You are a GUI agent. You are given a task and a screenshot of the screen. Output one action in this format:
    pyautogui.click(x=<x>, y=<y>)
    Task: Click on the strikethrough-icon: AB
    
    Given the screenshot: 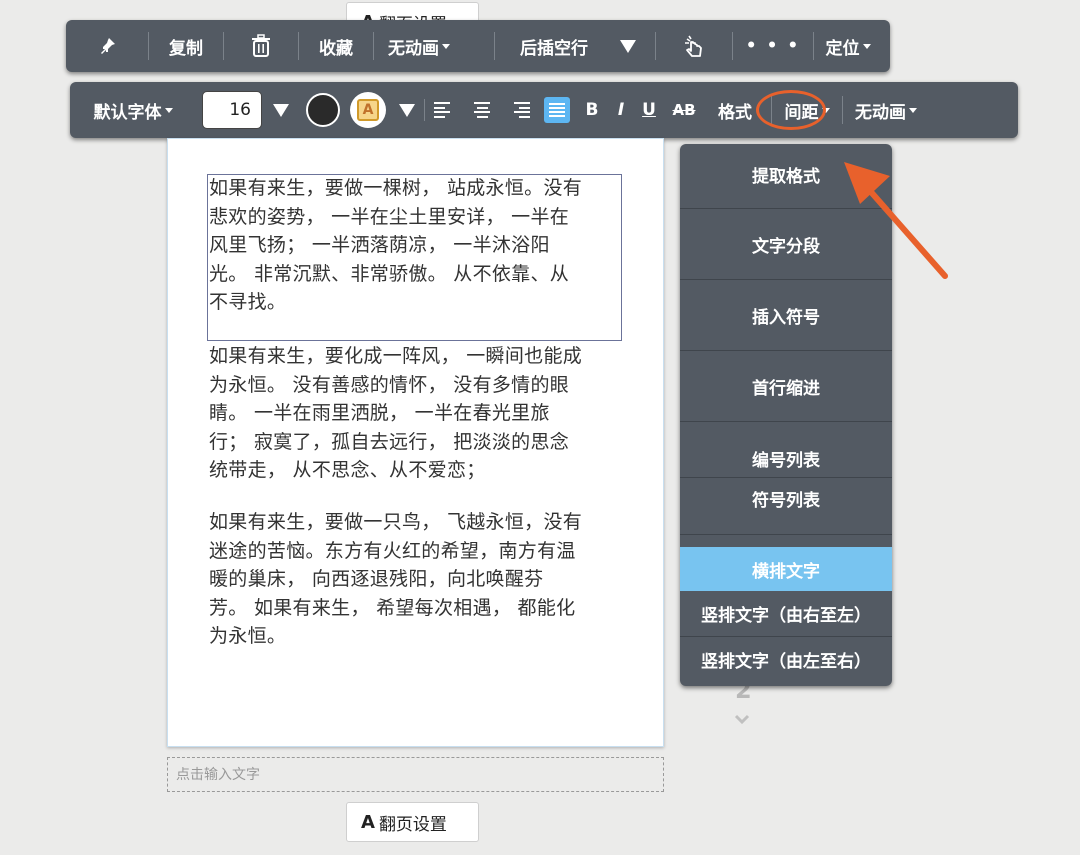 What is the action you would take?
    pyautogui.click(x=684, y=110)
    